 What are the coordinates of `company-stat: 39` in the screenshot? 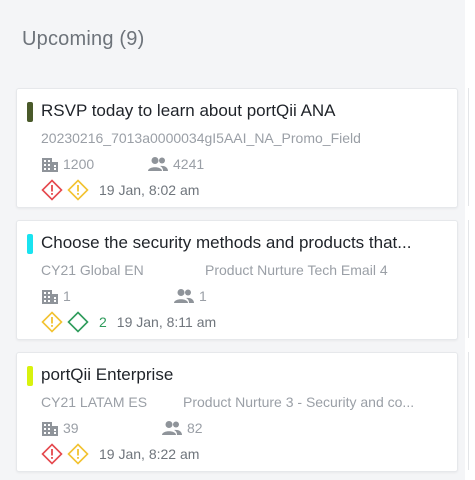 It's located at (60, 428).